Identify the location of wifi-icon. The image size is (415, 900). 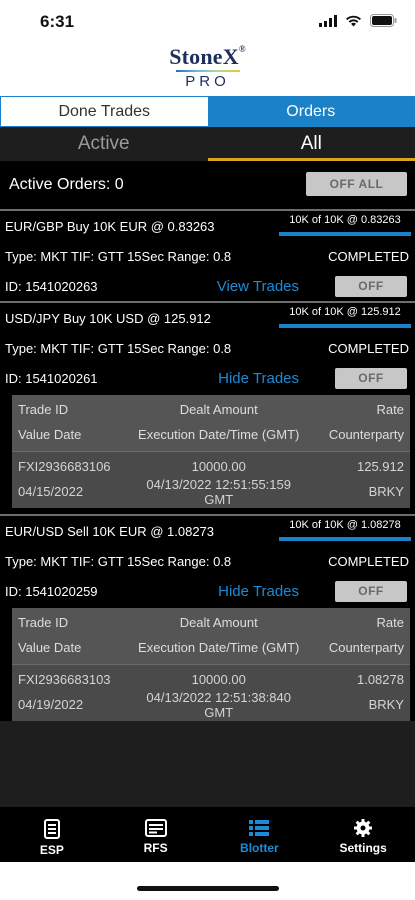
(353, 20).